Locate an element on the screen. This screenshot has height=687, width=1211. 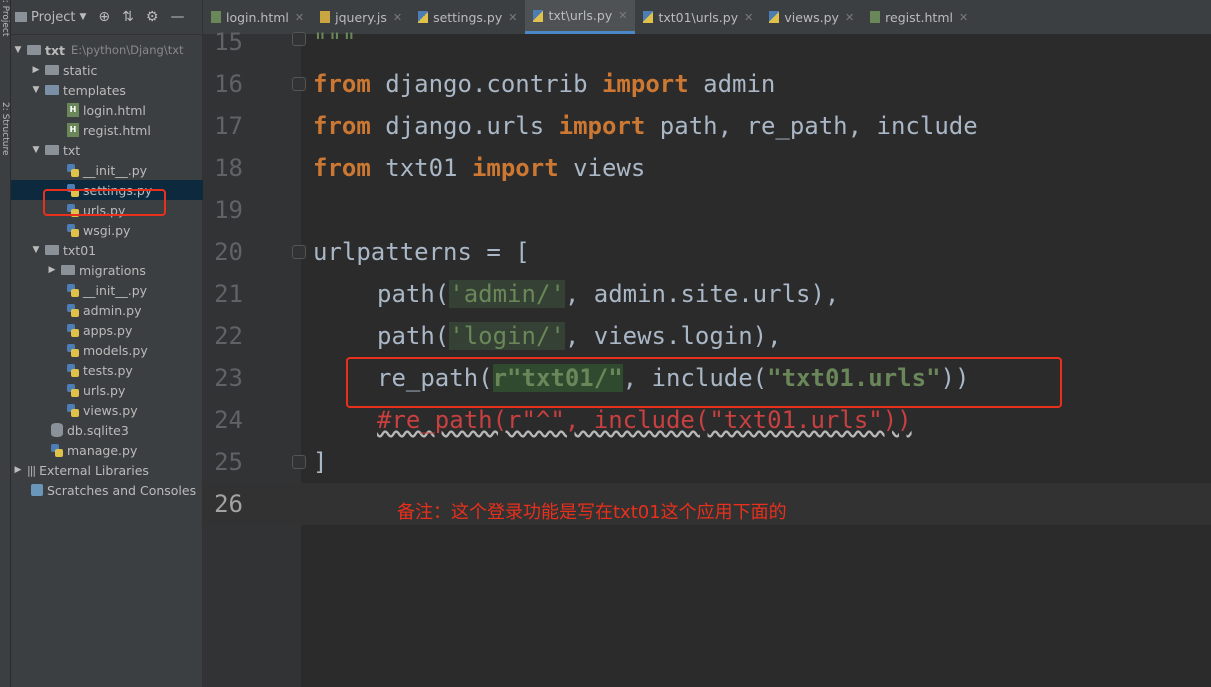
tree-item: Scratches and Consoles is located at coordinates (114, 490).